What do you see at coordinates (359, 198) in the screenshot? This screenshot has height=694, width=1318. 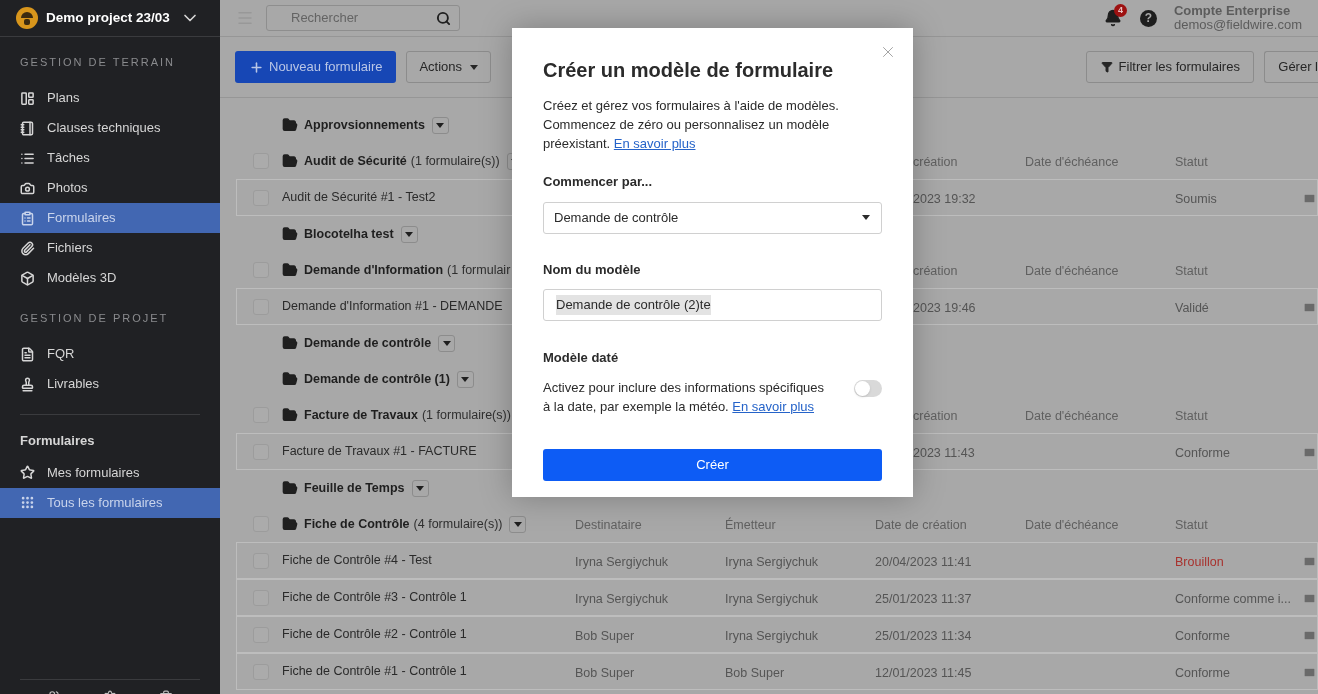 I see `form-name: Audit de Sécurité #1 - Test2` at bounding box center [359, 198].